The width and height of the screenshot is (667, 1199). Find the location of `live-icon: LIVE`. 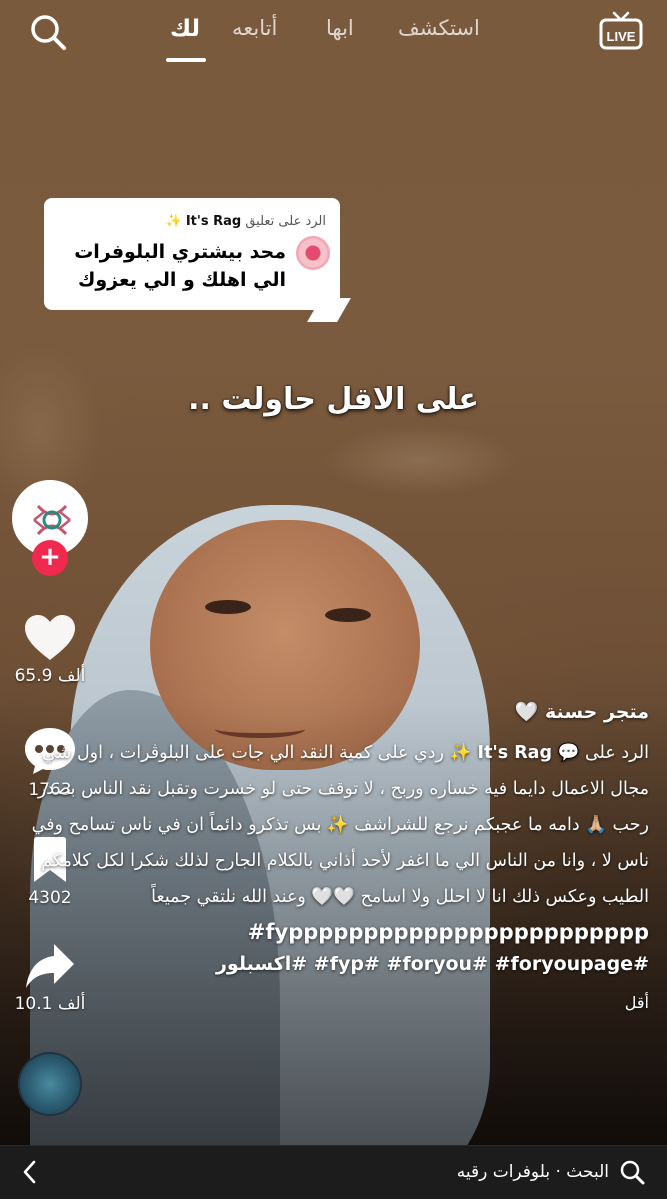

live-icon: LIVE is located at coordinates (621, 30).